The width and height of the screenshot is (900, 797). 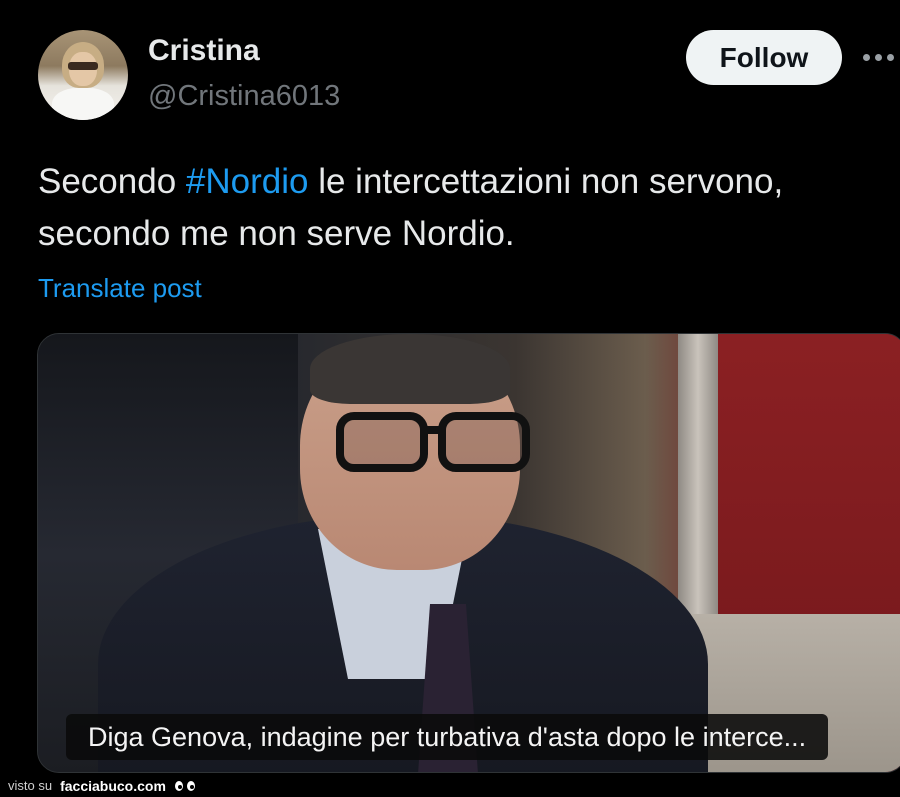 I want to click on eyes-logo-icon, so click(x=184, y=785).